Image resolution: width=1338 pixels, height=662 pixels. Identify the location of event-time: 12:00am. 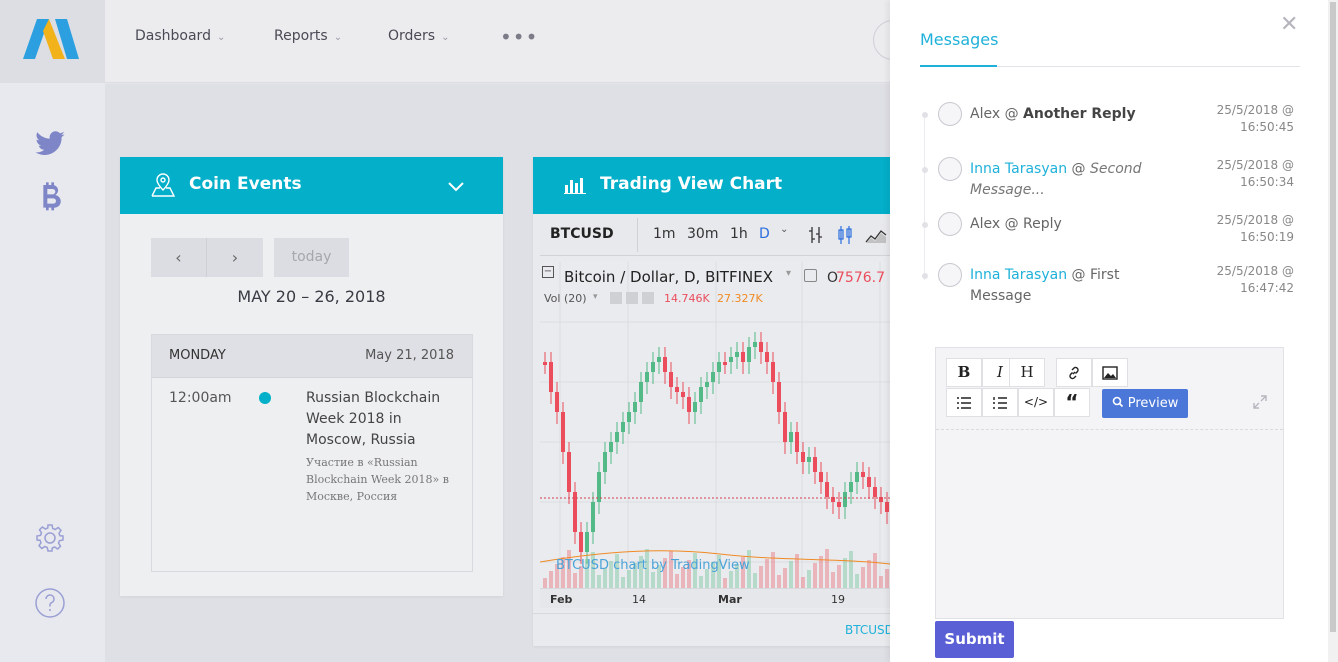
(200, 398).